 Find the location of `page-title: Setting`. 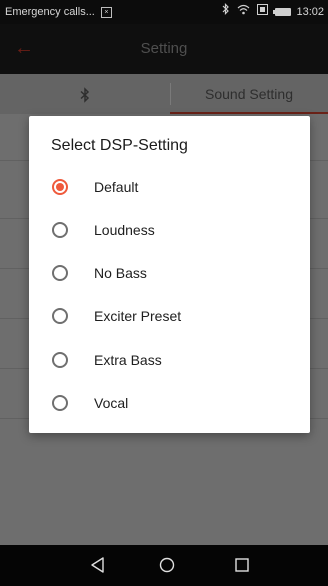

page-title: Setting is located at coordinates (164, 48).